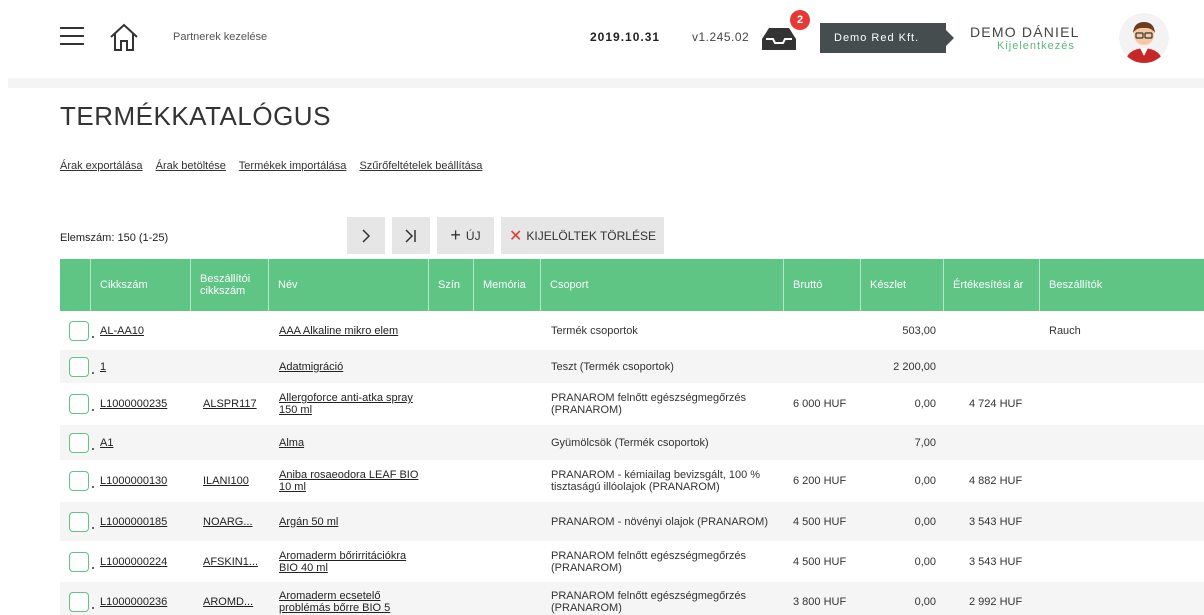  What do you see at coordinates (145, 404) in the screenshot?
I see `cell-sku: L1000000235` at bounding box center [145, 404].